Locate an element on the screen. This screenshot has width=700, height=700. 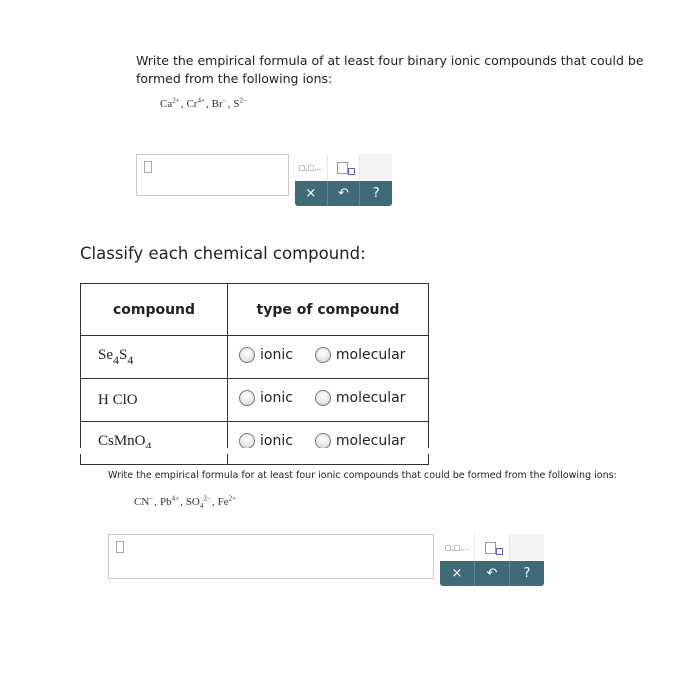
question2-ion-list: CN−, Pb4+, SO42−, Fe2+ is located at coordinates (185, 502).